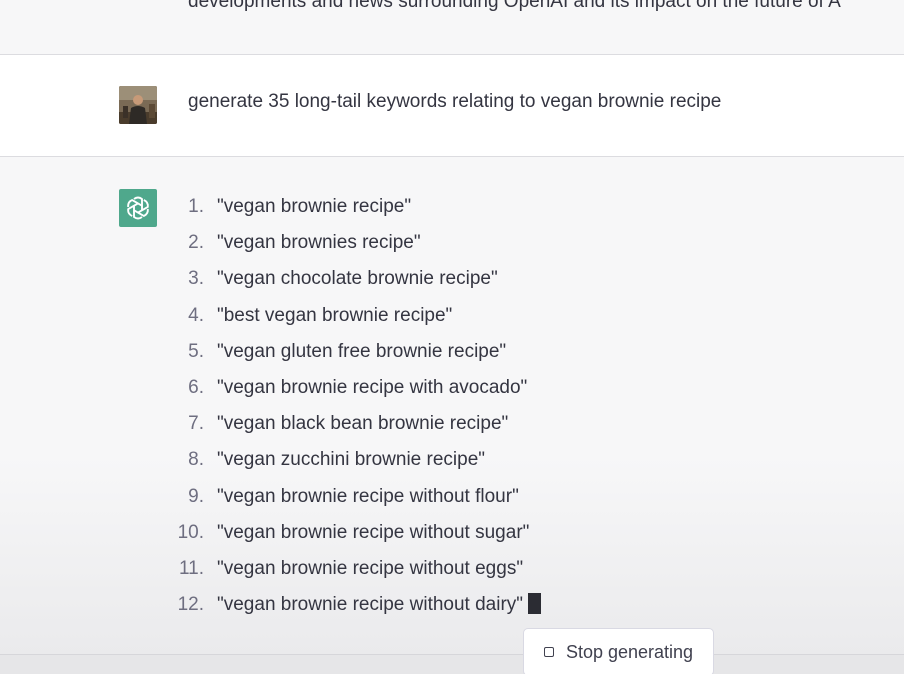  I want to click on list-item-number: 7., so click(196, 424).